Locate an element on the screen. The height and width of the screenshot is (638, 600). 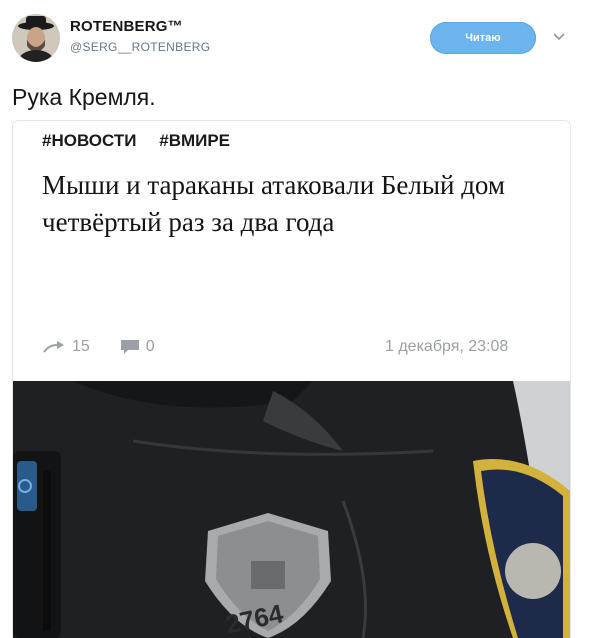
follow-button: Читаю is located at coordinates (483, 38).